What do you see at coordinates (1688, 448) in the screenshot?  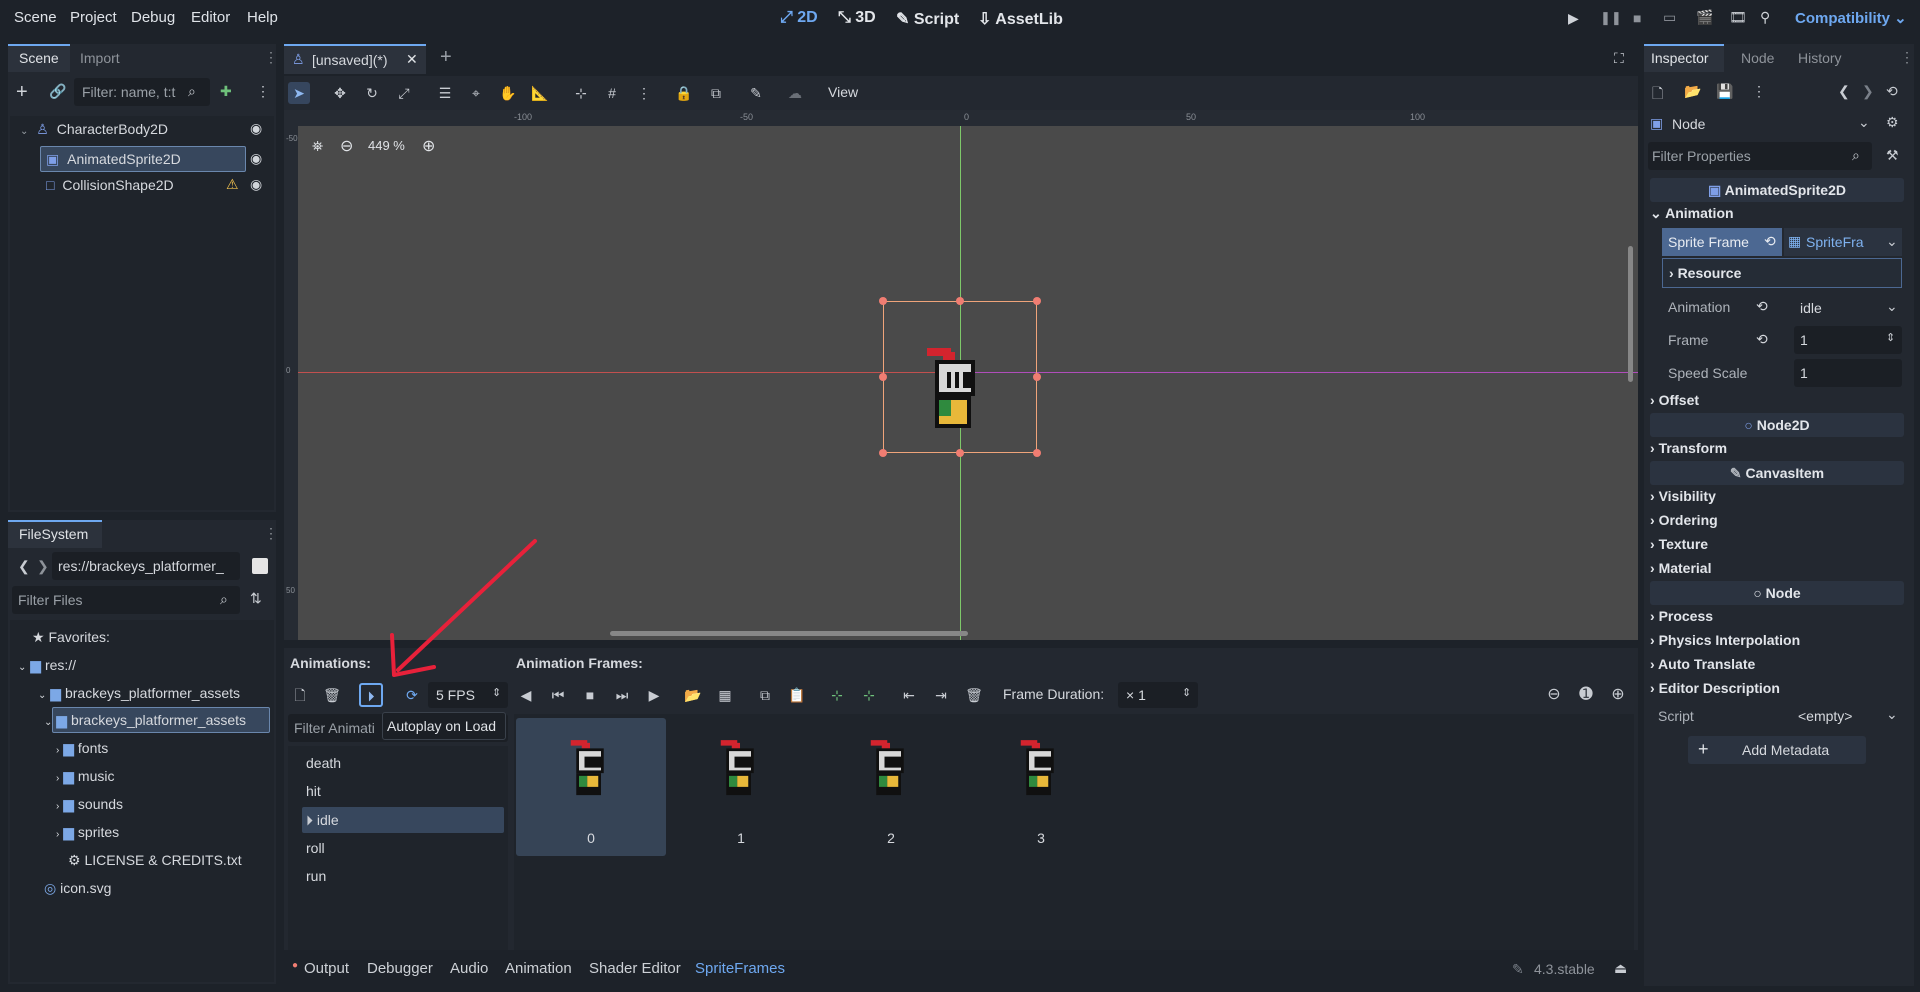 I see `section-transform: › Transform` at bounding box center [1688, 448].